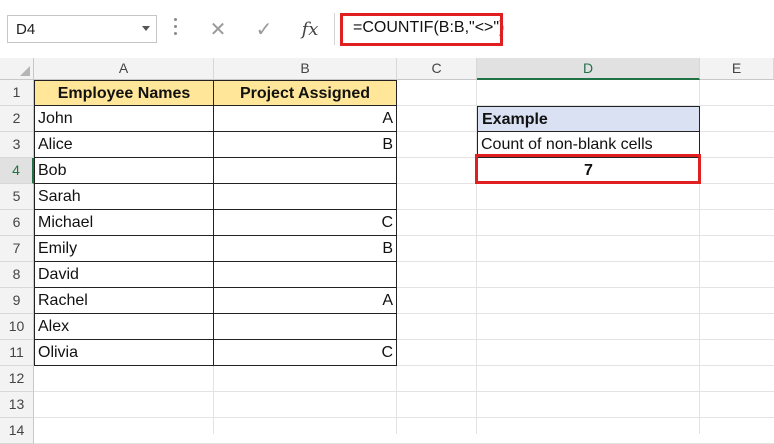 The height and width of the screenshot is (444, 774). I want to click on row-header-8: 8, so click(17, 275).